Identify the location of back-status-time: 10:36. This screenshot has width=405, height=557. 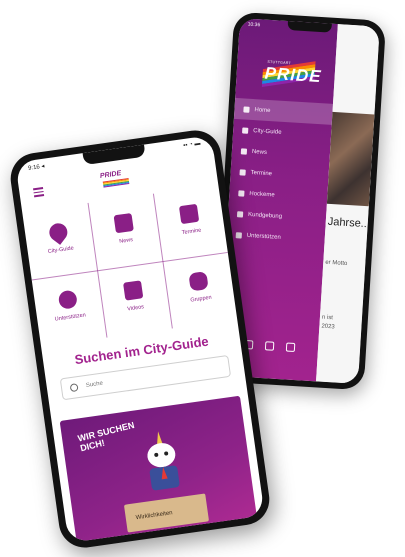
(254, 25).